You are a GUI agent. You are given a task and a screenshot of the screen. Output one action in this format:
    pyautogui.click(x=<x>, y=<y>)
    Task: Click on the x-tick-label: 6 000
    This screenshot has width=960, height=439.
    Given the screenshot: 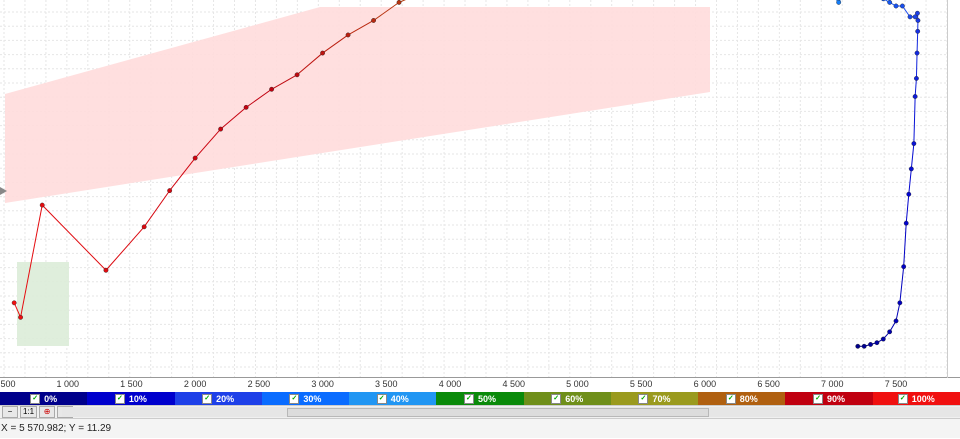 What is the action you would take?
    pyautogui.click(x=705, y=384)
    